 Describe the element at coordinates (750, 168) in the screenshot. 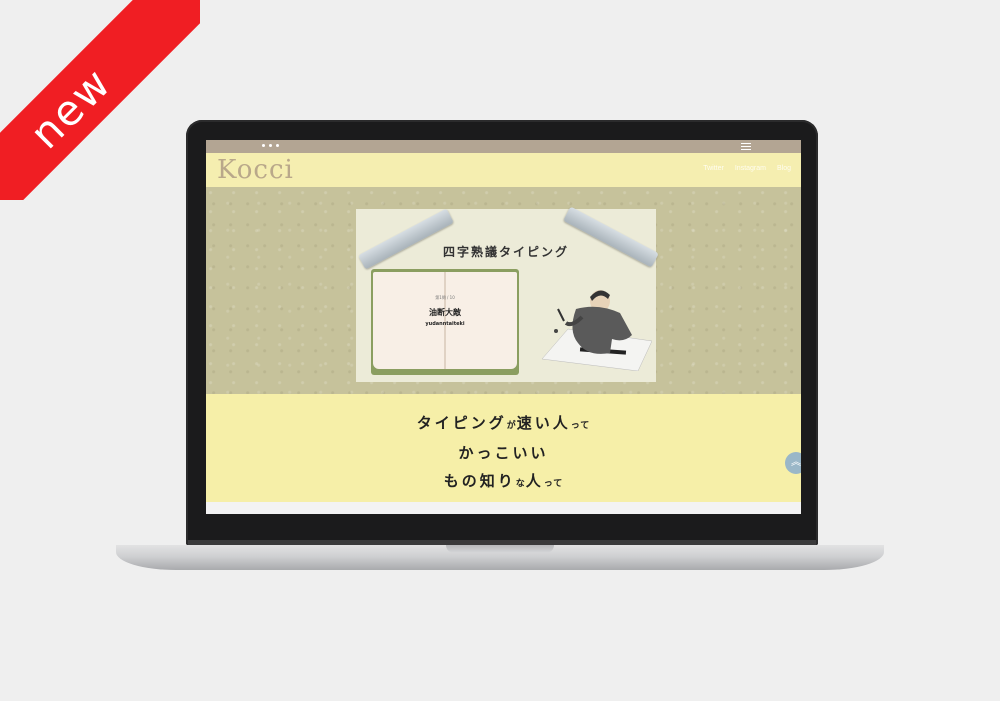

I see `nav-link-instagram: Instagram` at that location.